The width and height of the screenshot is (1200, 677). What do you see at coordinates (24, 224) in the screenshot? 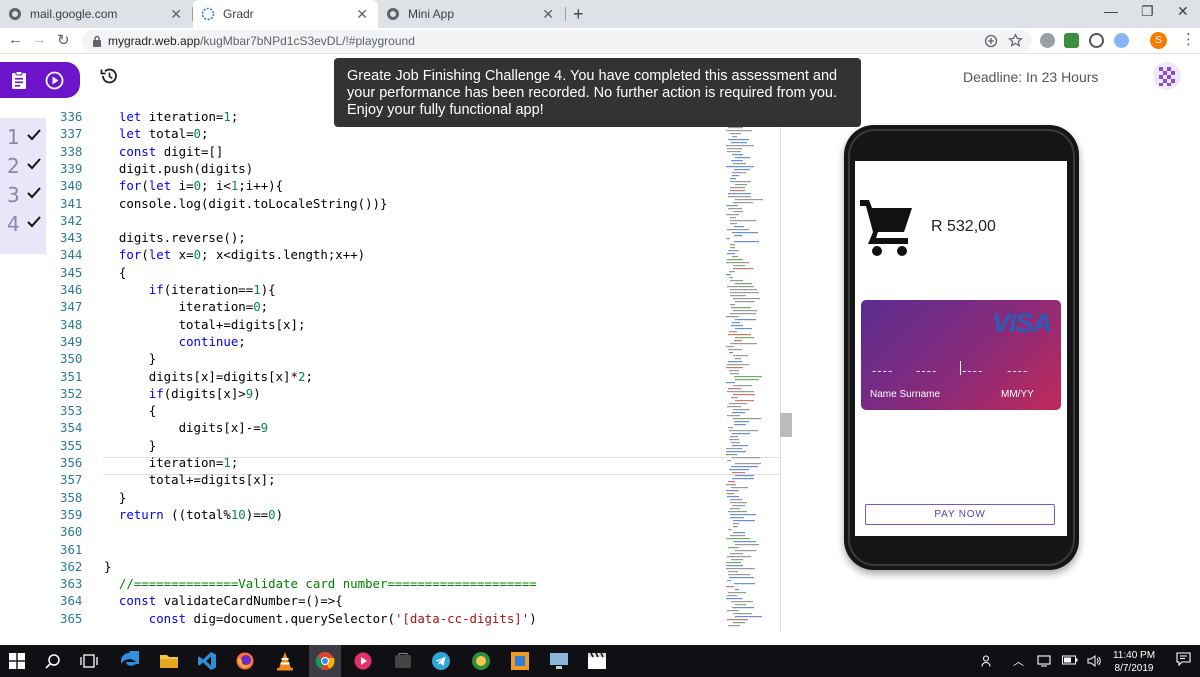
I see `challenge-check: 4` at bounding box center [24, 224].